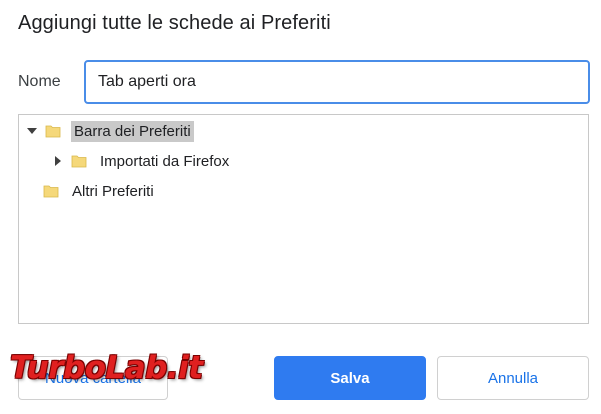 This screenshot has width=601, height=414. What do you see at coordinates (93, 378) in the screenshot?
I see `new-folder-button: Nuova cartella` at bounding box center [93, 378].